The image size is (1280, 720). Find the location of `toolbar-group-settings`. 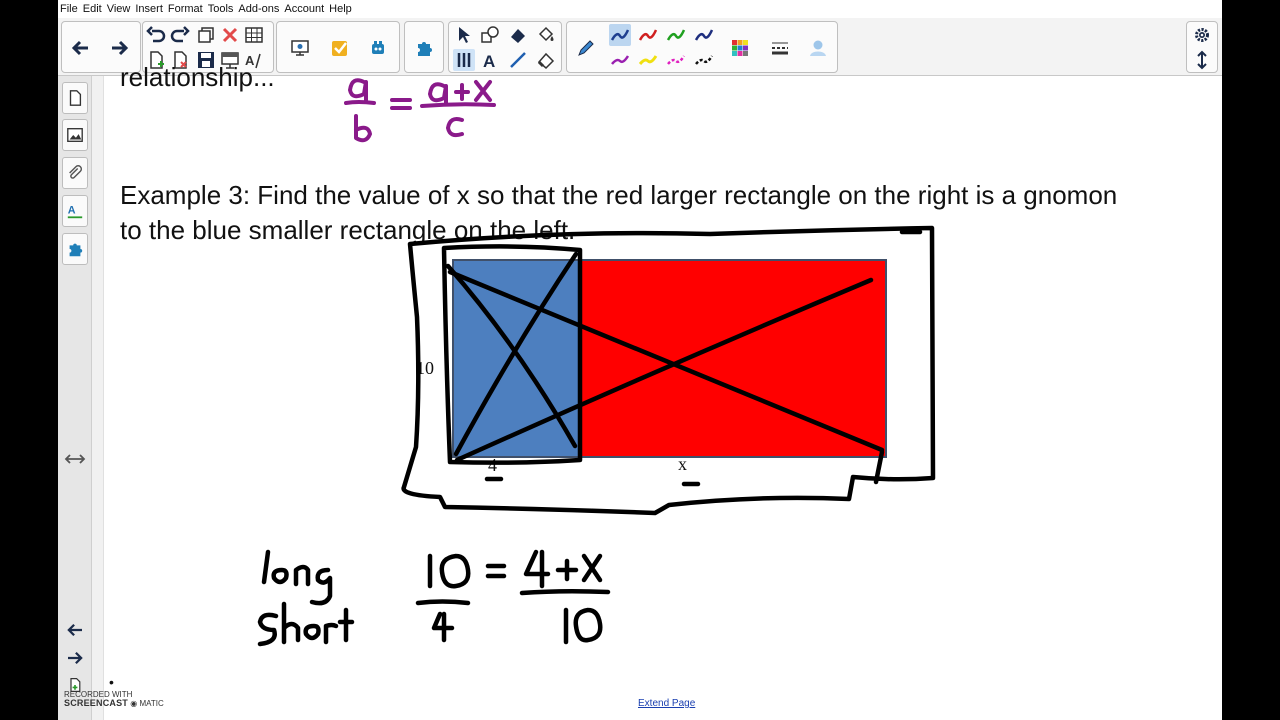

toolbar-group-settings is located at coordinates (1202, 47).